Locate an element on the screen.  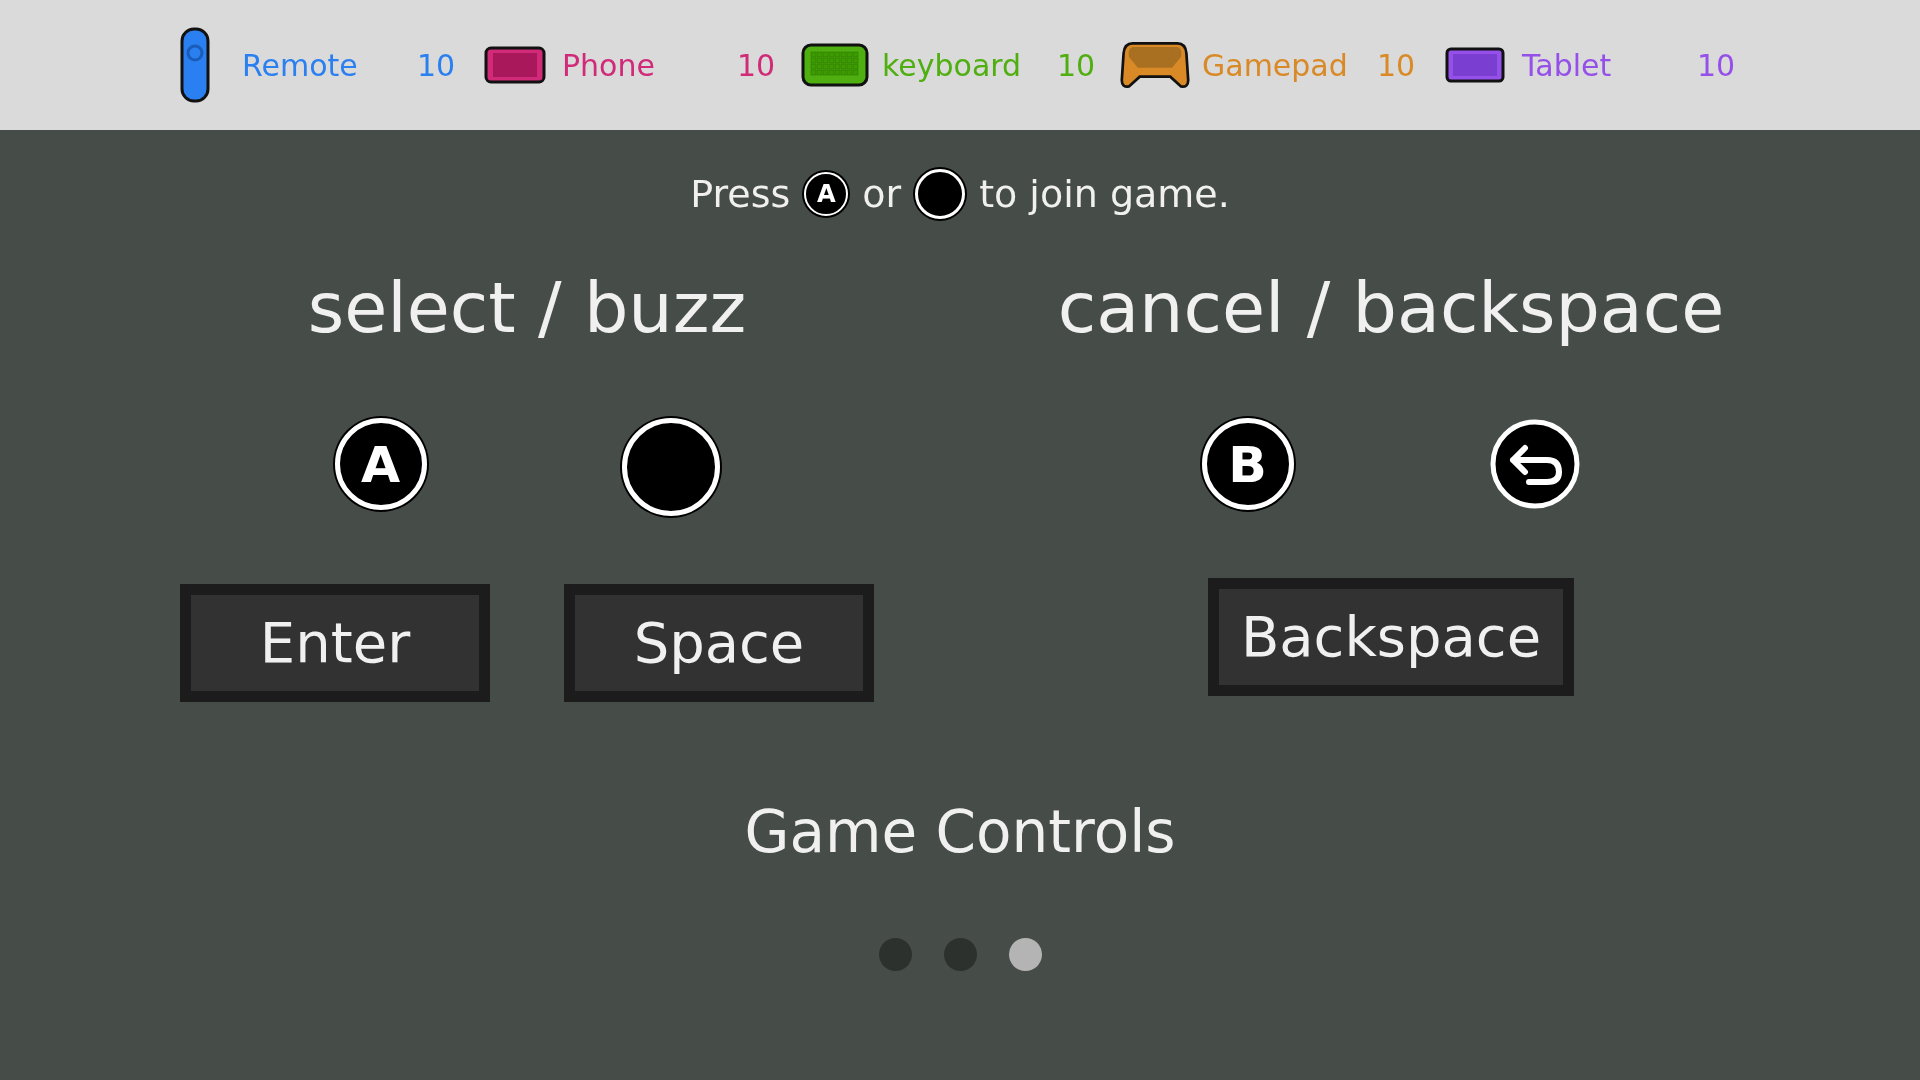
prompt-text: to join game. is located at coordinates (1104, 194).